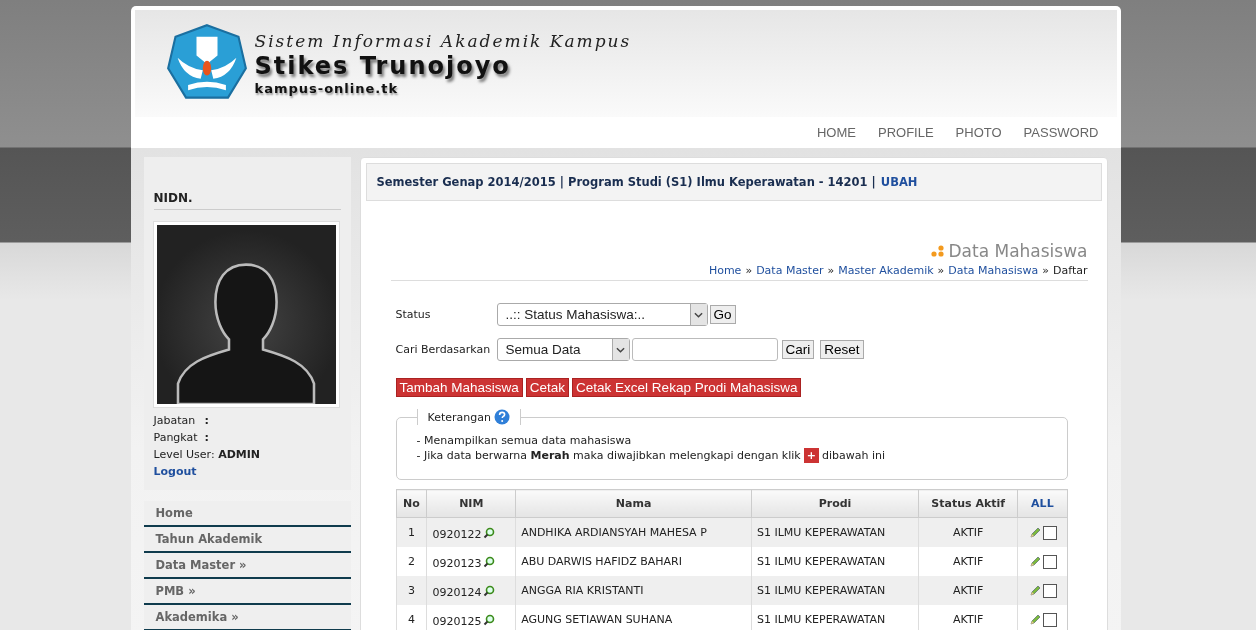 The image size is (1256, 630). What do you see at coordinates (853, 455) in the screenshot?
I see `note-text: dibawah ini` at bounding box center [853, 455].